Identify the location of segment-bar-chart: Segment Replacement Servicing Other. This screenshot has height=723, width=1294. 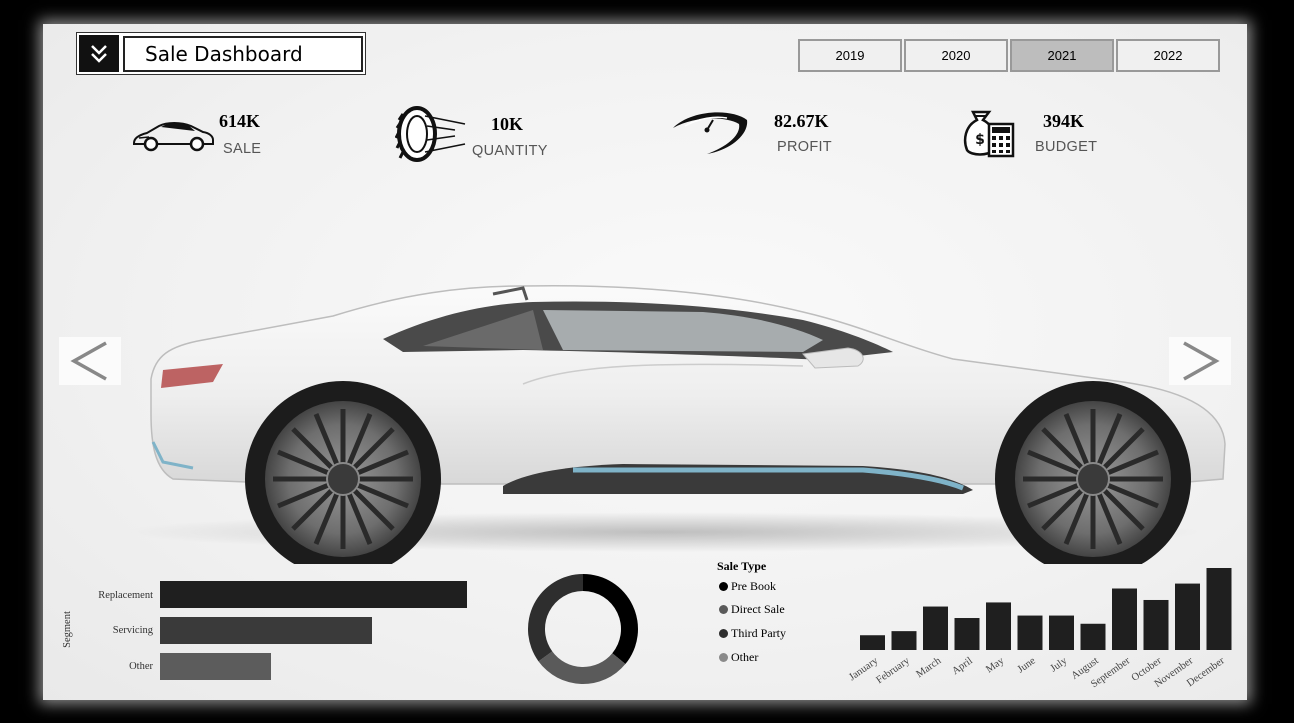
(272, 629).